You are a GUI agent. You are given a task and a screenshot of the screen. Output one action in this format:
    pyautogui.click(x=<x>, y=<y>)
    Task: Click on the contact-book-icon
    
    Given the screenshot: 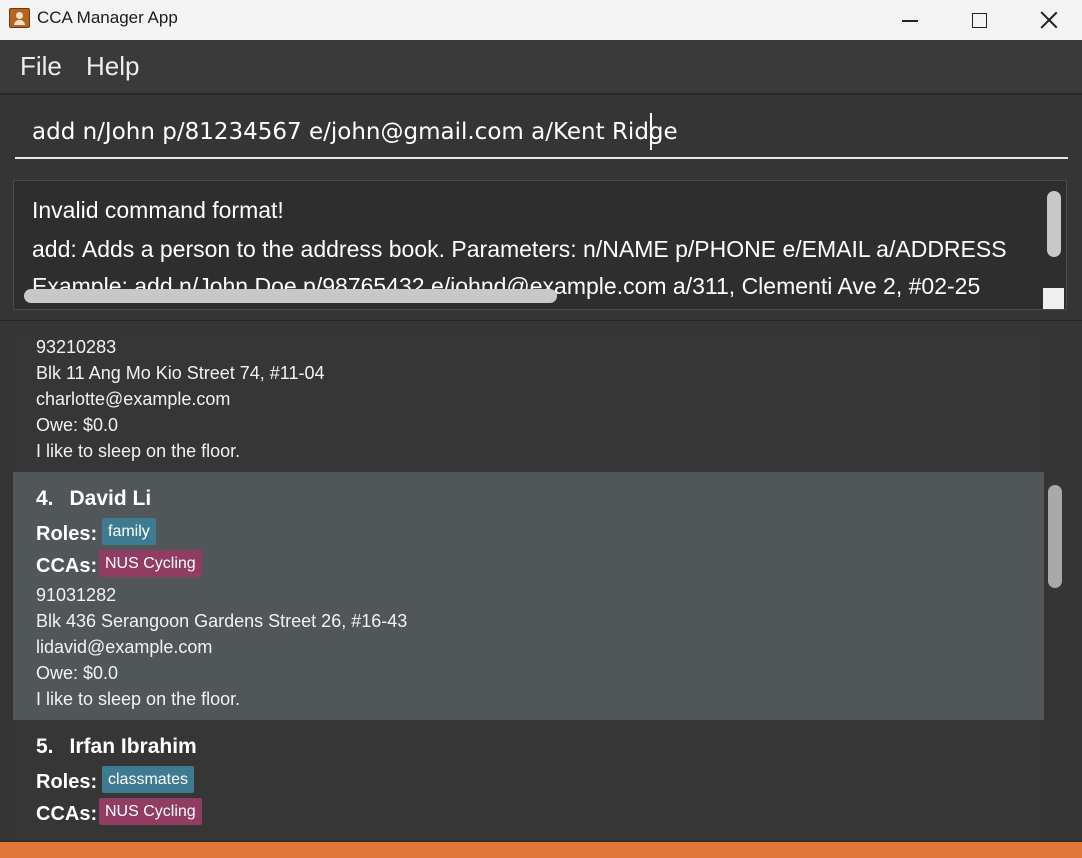 What is the action you would take?
    pyautogui.click(x=19, y=18)
    